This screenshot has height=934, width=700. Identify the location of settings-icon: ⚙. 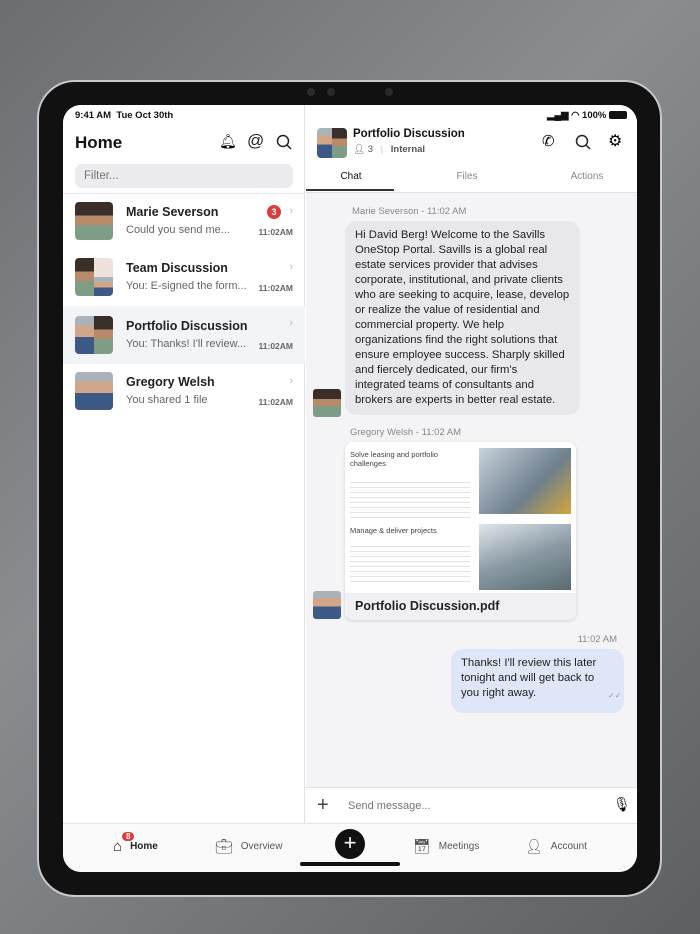
(615, 141).